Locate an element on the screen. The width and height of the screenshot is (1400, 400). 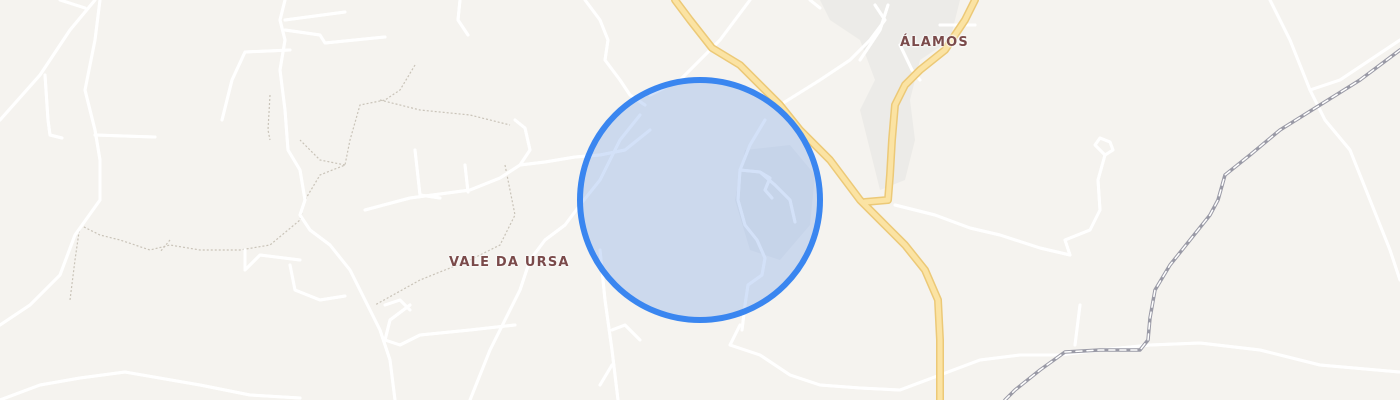
location-accuracy-circle is located at coordinates (700, 200).